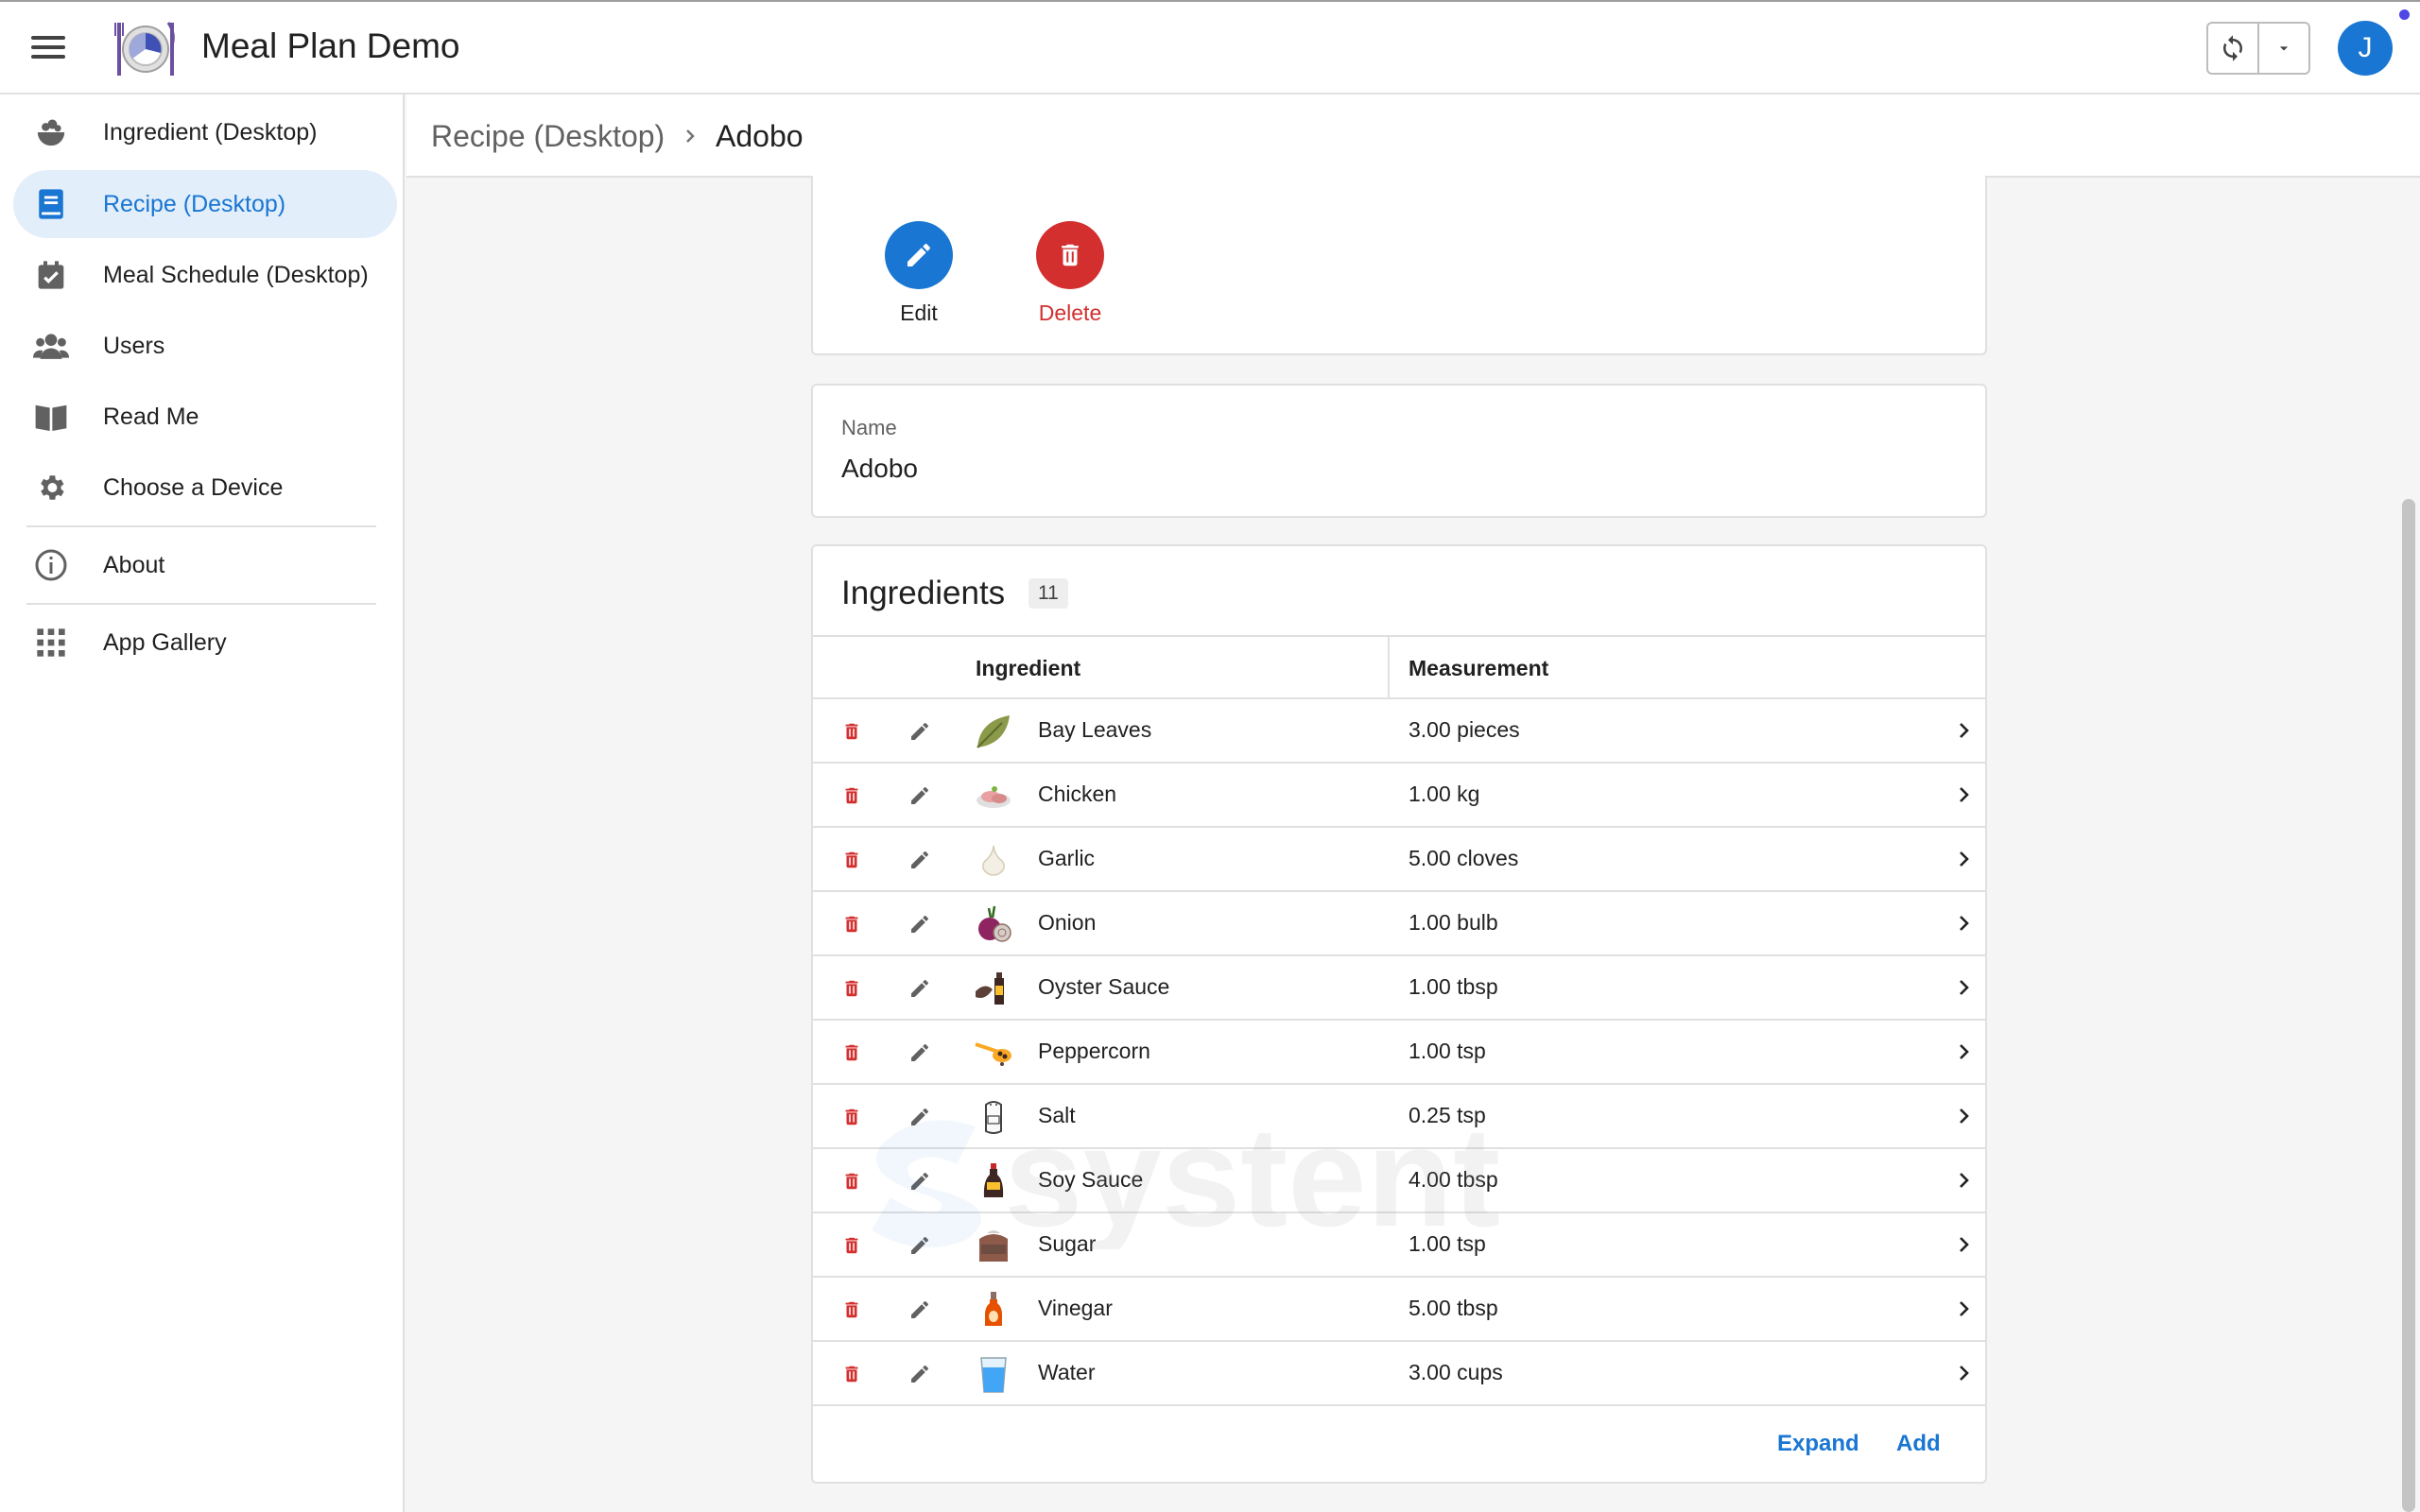 The height and width of the screenshot is (1512, 2420). Describe the element at coordinates (1399, 1374) in the screenshot. I see `table-row: Water 3.00 cups` at that location.